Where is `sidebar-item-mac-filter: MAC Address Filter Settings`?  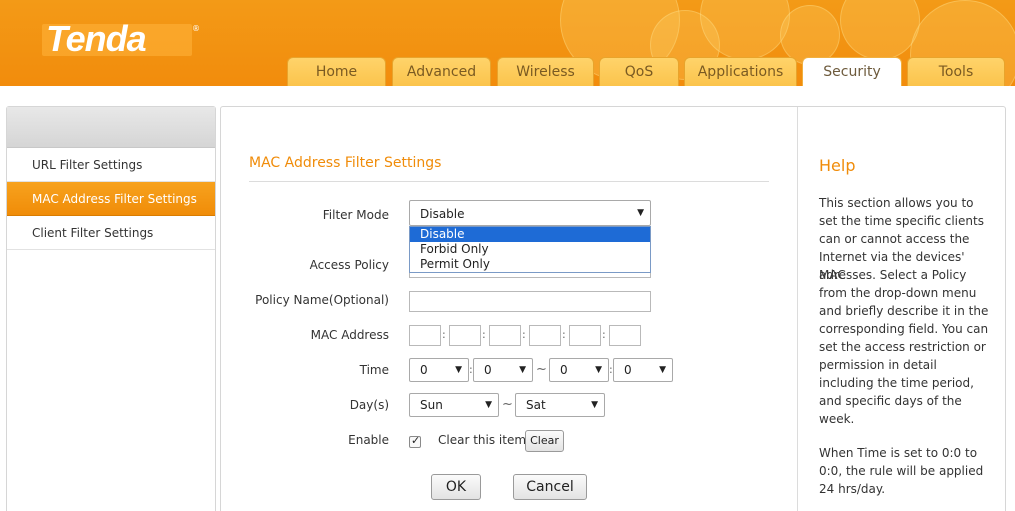
sidebar-item-mac-filter: MAC Address Filter Settings is located at coordinates (111, 199).